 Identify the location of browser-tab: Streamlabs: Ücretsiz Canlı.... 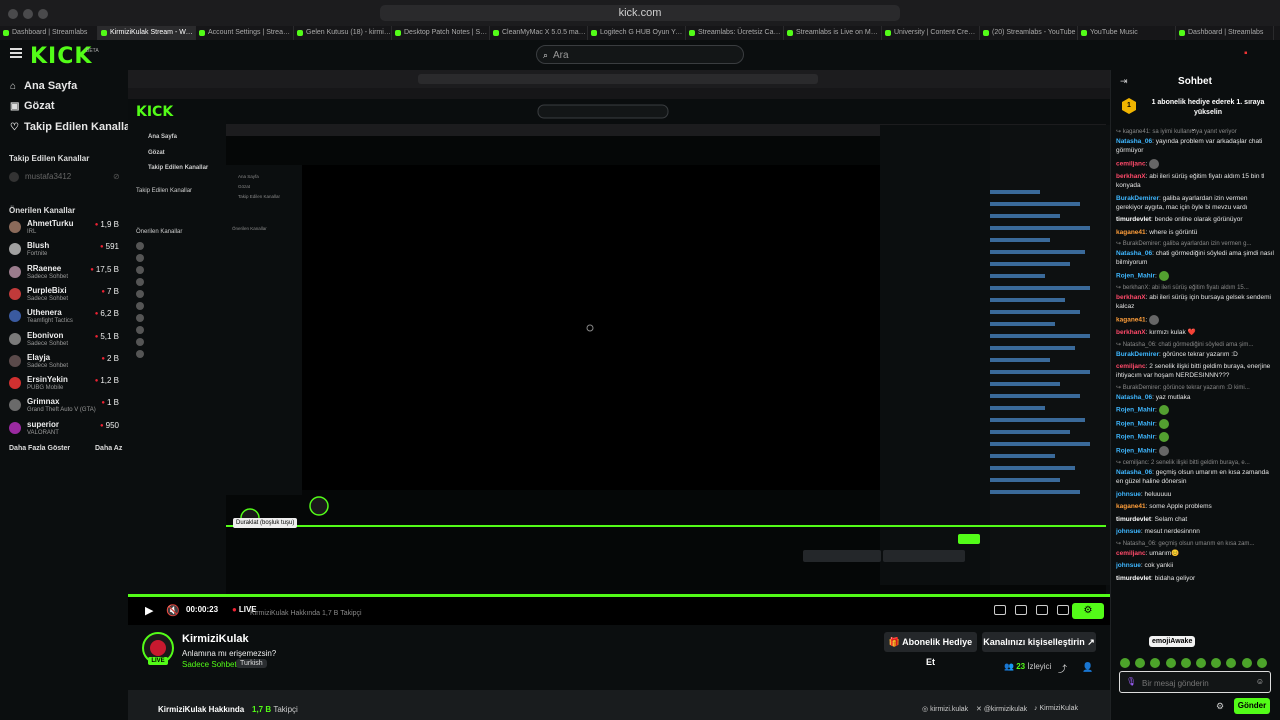
(735, 33).